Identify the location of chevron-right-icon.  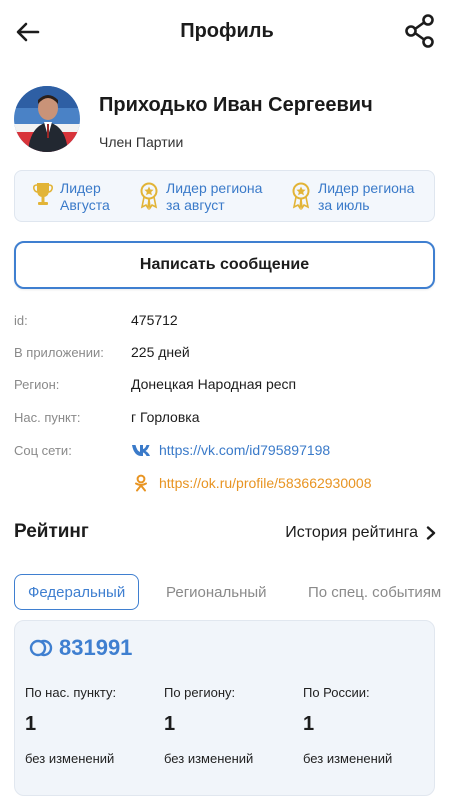
(431, 533).